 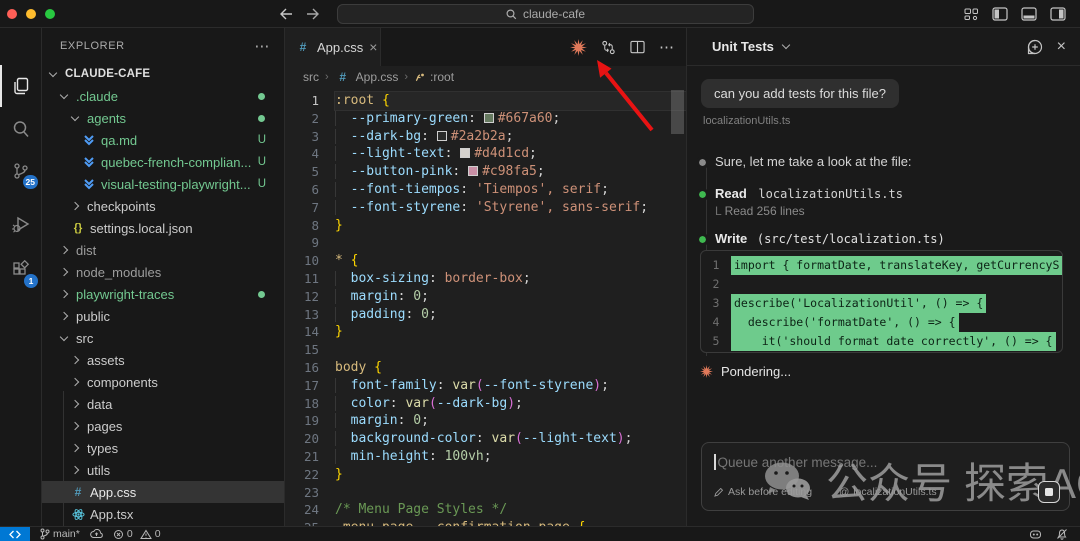 What do you see at coordinates (485, 475) in the screenshot?
I see `code-line-22: 22}` at bounding box center [485, 475].